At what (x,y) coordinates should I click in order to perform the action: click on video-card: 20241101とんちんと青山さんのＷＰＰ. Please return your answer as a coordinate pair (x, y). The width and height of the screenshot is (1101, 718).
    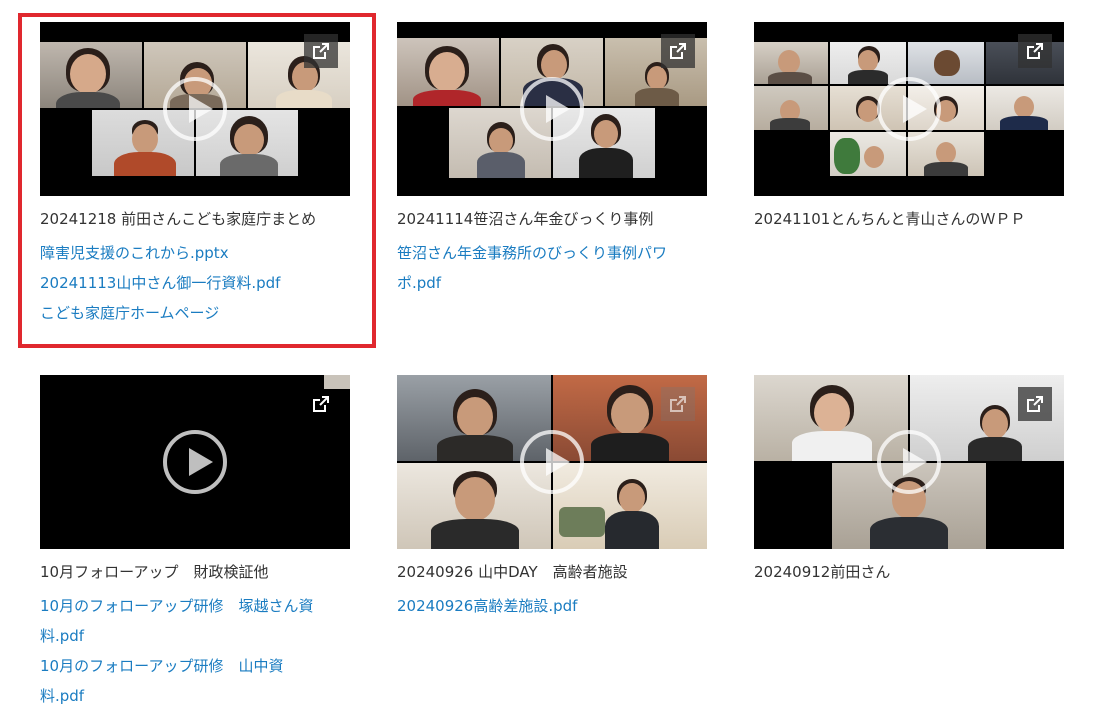
    Looking at the image, I should click on (910, 126).